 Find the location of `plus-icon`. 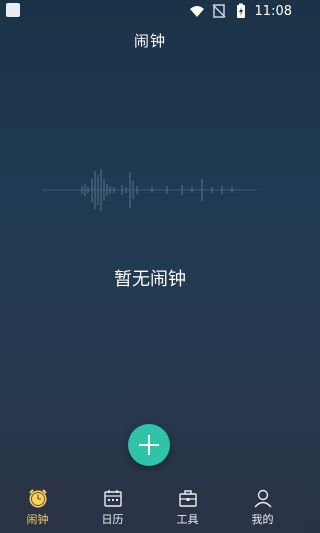

plus-icon is located at coordinates (149, 445).